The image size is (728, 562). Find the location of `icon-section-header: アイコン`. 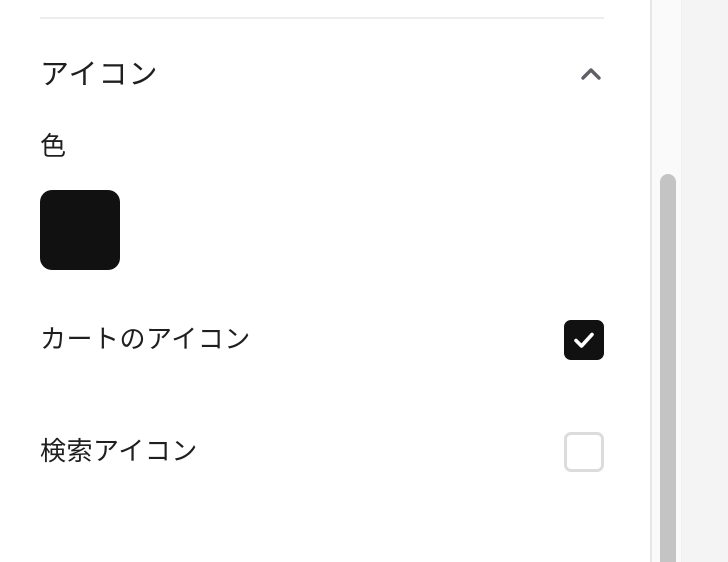

icon-section-header: アイコン is located at coordinates (322, 74).